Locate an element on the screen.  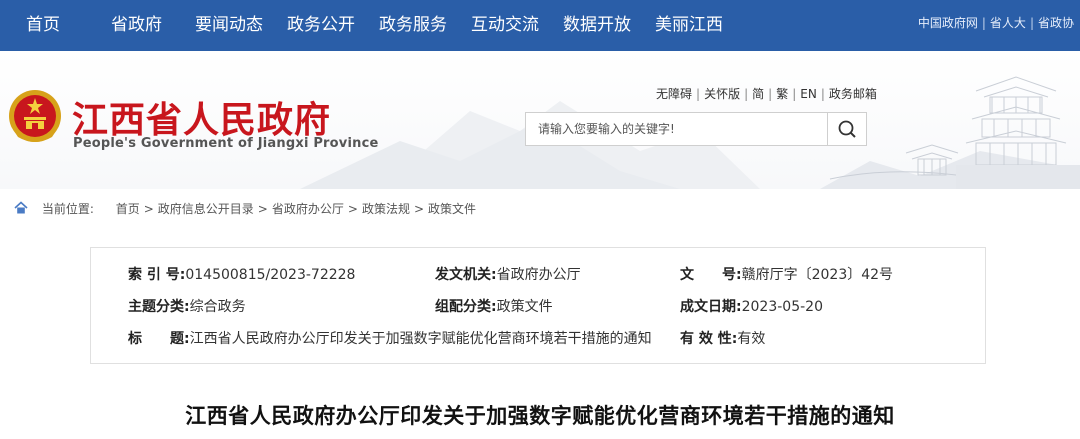
nav-item-news: 要闻动态 is located at coordinates (229, 25).